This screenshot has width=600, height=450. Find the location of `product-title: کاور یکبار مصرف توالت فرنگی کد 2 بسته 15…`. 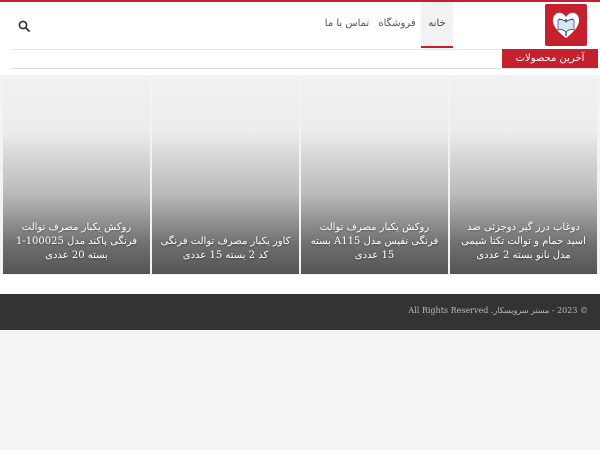

product-title: کاور یکبار مصرف توالت فرنگی کد 2 بسته 15… is located at coordinates (225, 249).